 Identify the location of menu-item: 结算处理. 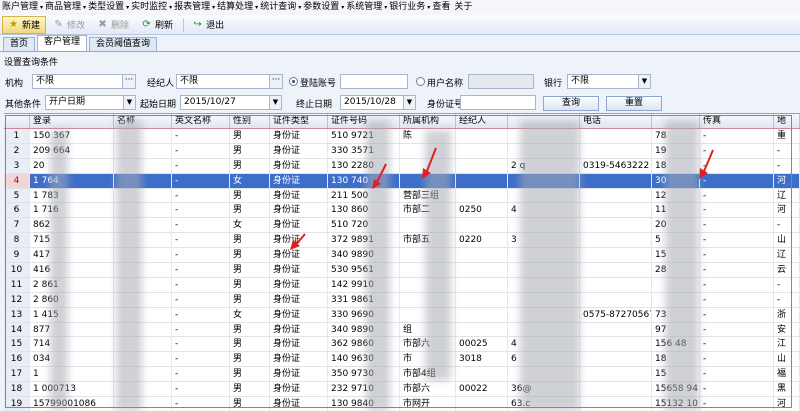
(235, 7).